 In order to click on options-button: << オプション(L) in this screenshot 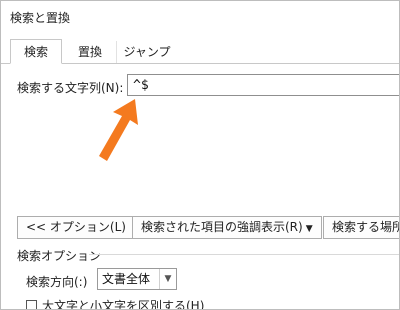, I will do `click(76, 227)`.